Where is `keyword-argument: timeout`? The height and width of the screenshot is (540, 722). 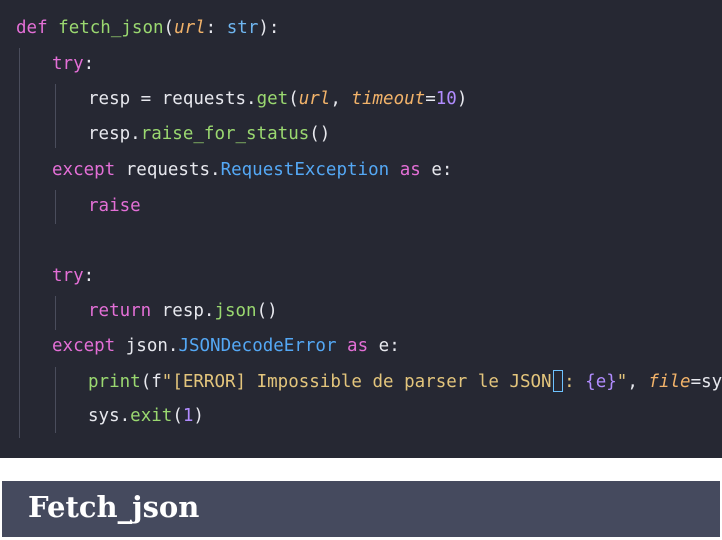
keyword-argument: timeout is located at coordinates (388, 99).